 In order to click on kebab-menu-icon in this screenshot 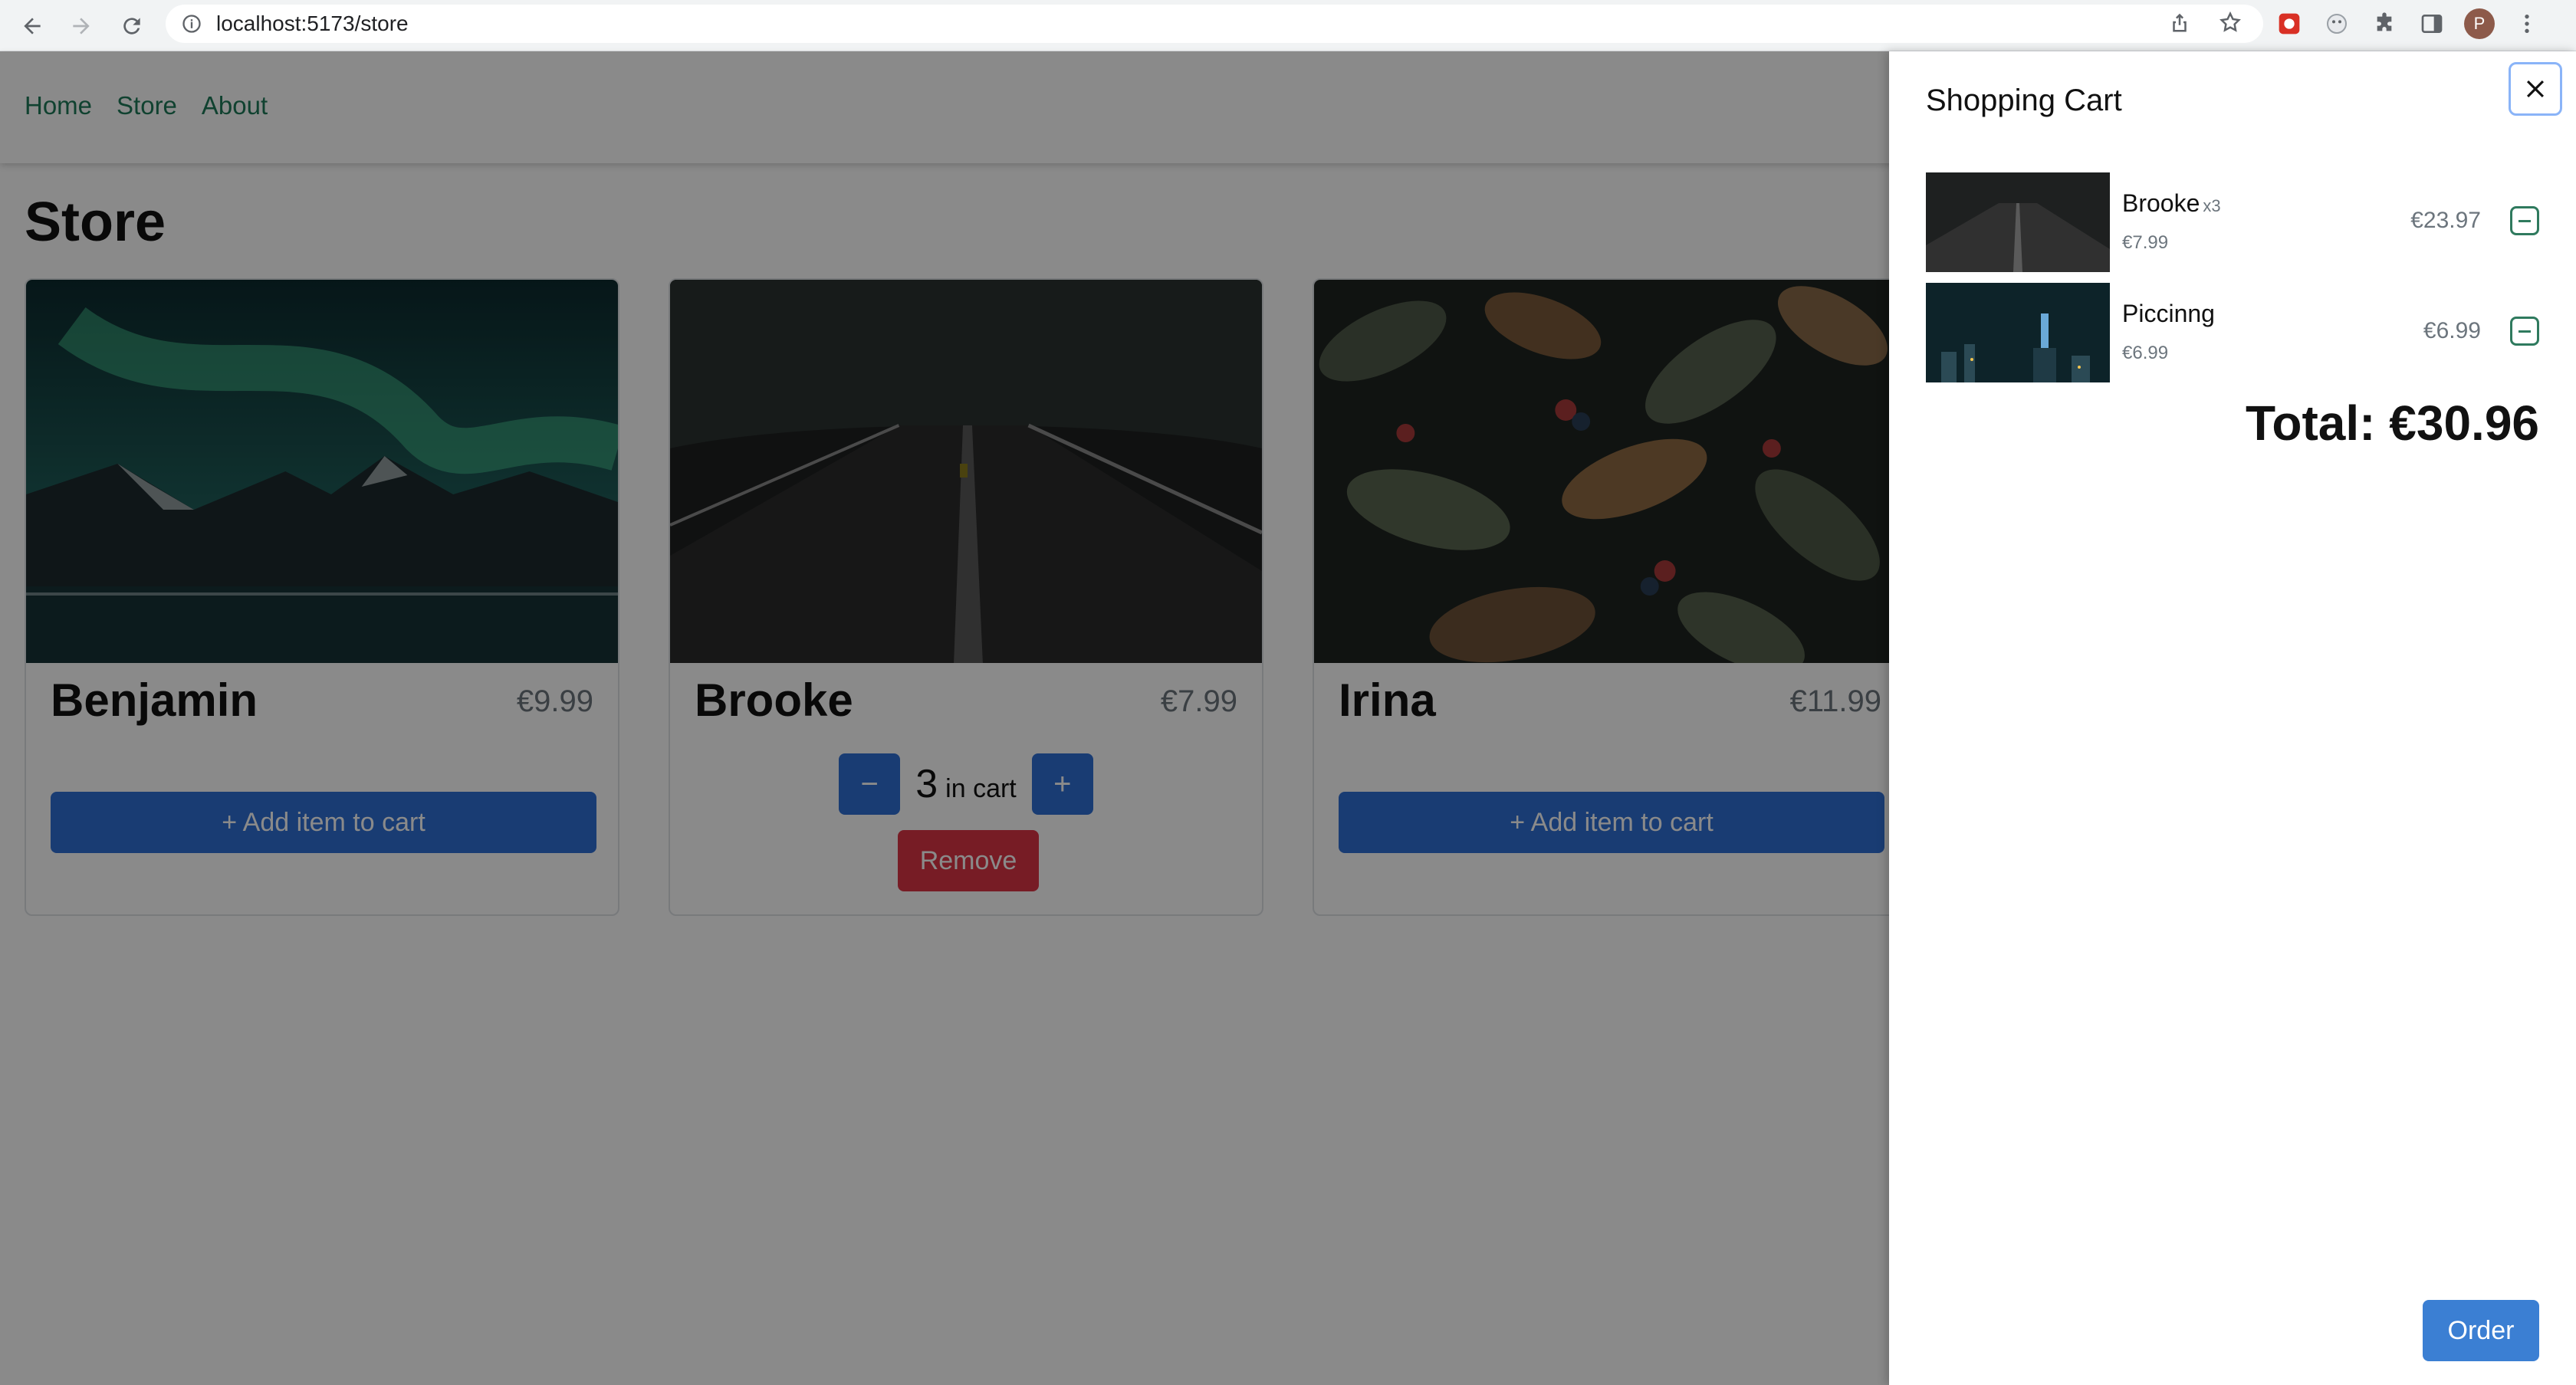, I will do `click(2527, 23)`.